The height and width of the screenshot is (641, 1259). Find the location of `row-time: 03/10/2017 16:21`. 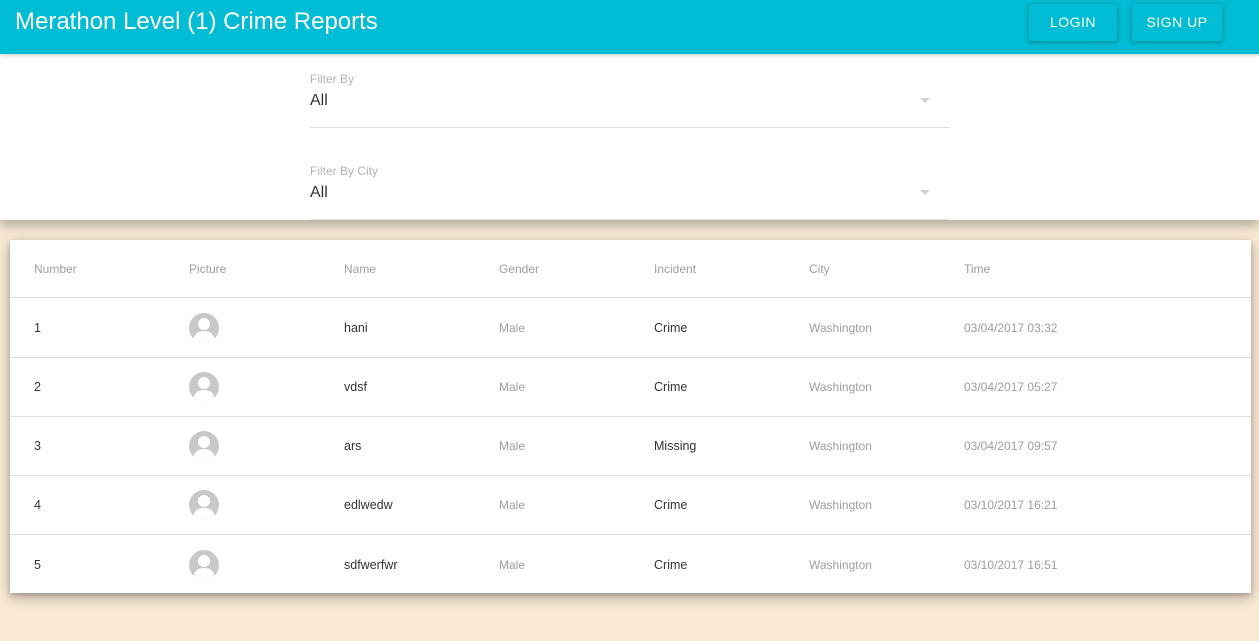

row-time: 03/10/2017 16:21 is located at coordinates (1011, 505).